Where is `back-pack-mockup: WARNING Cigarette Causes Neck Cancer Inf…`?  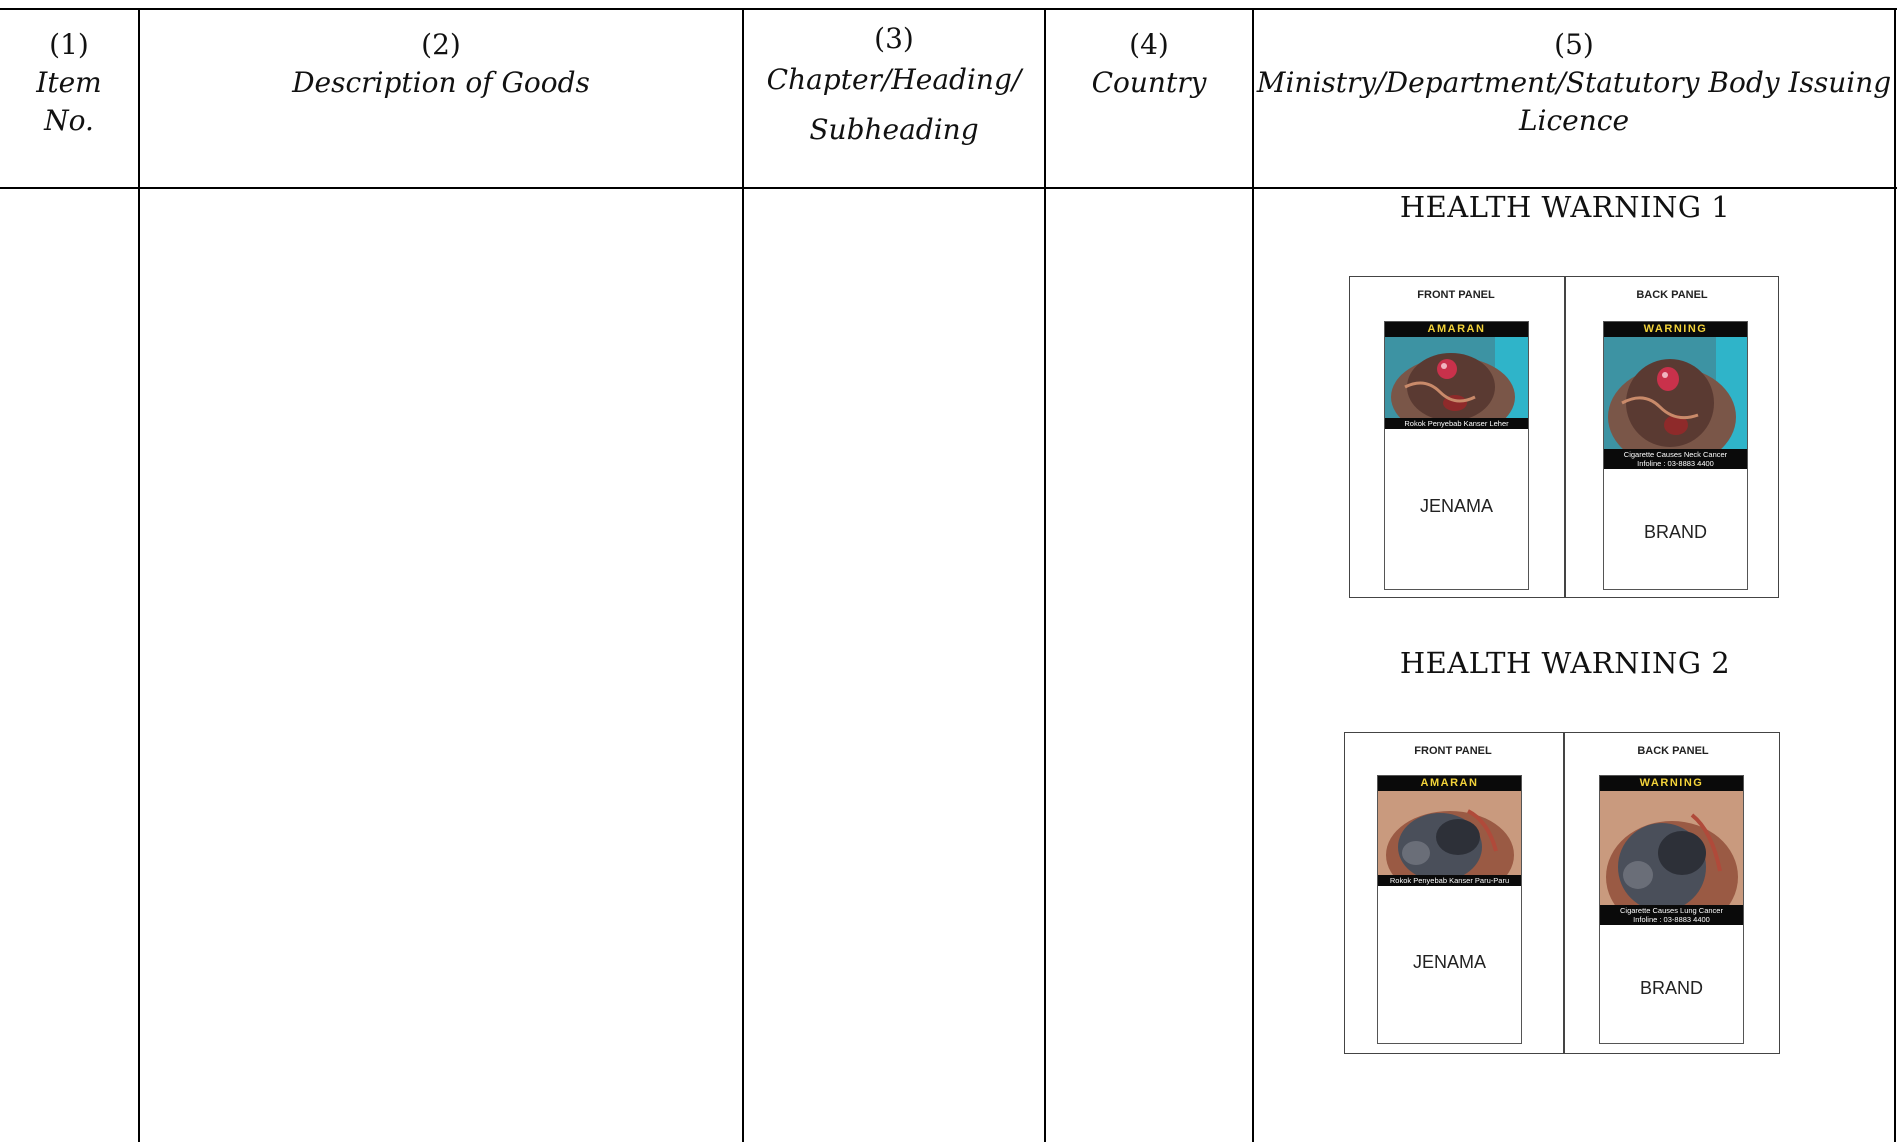
back-pack-mockup: WARNING Cigarette Causes Neck Cancer Inf… is located at coordinates (1675, 455).